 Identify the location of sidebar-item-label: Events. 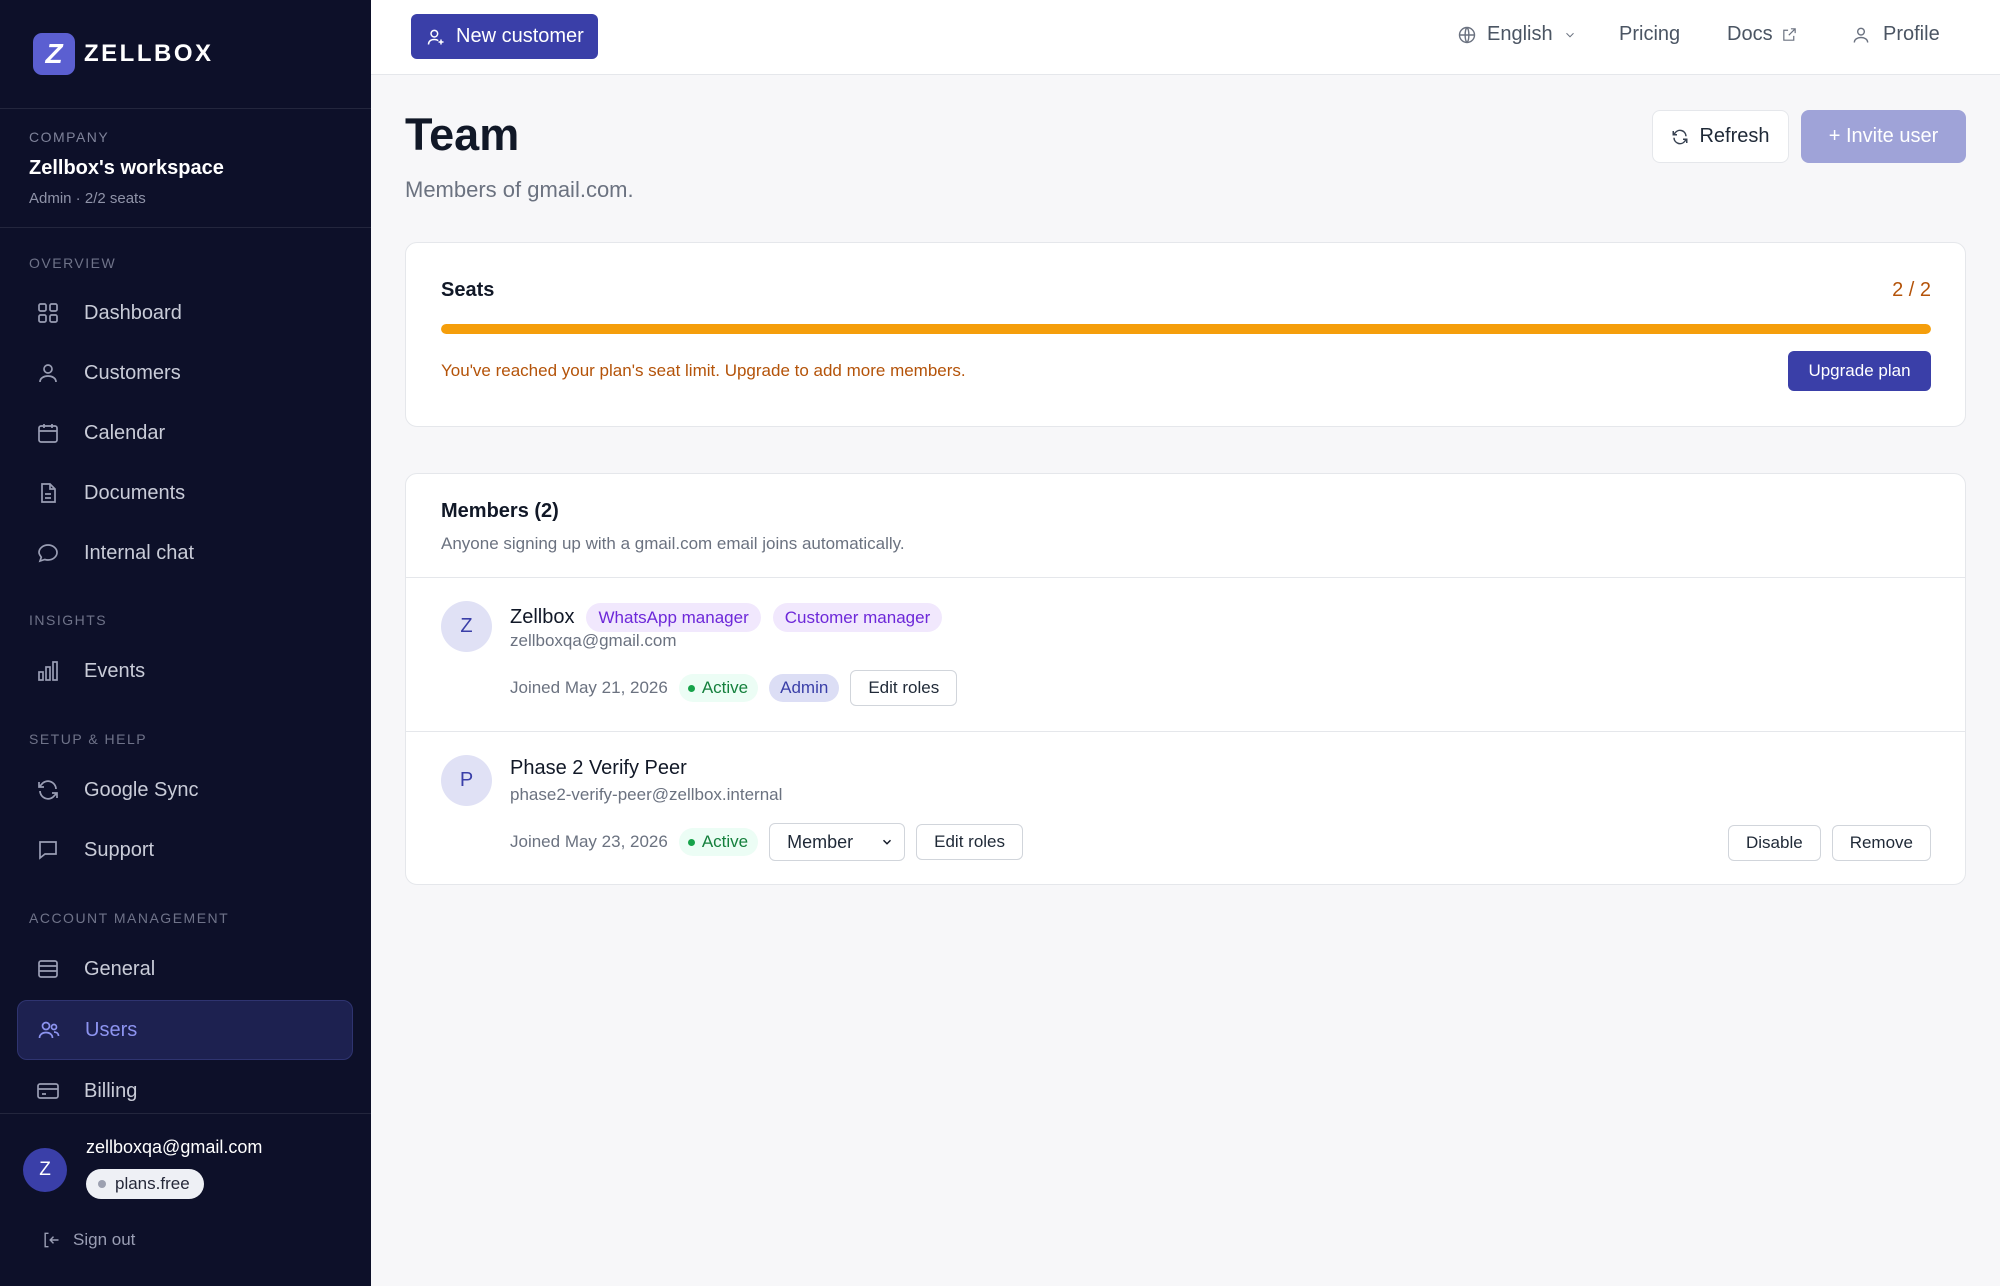
(115, 670).